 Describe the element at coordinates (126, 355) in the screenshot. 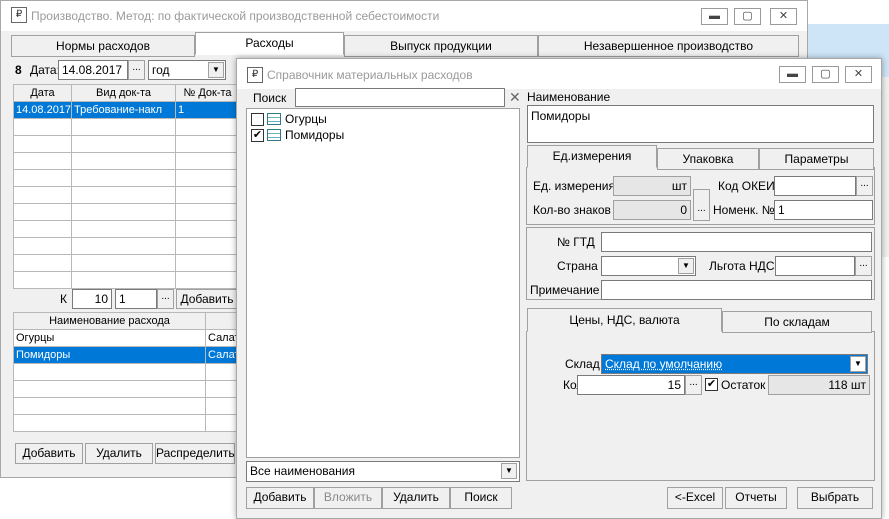

I see `table-row: Помидоры Салат` at that location.